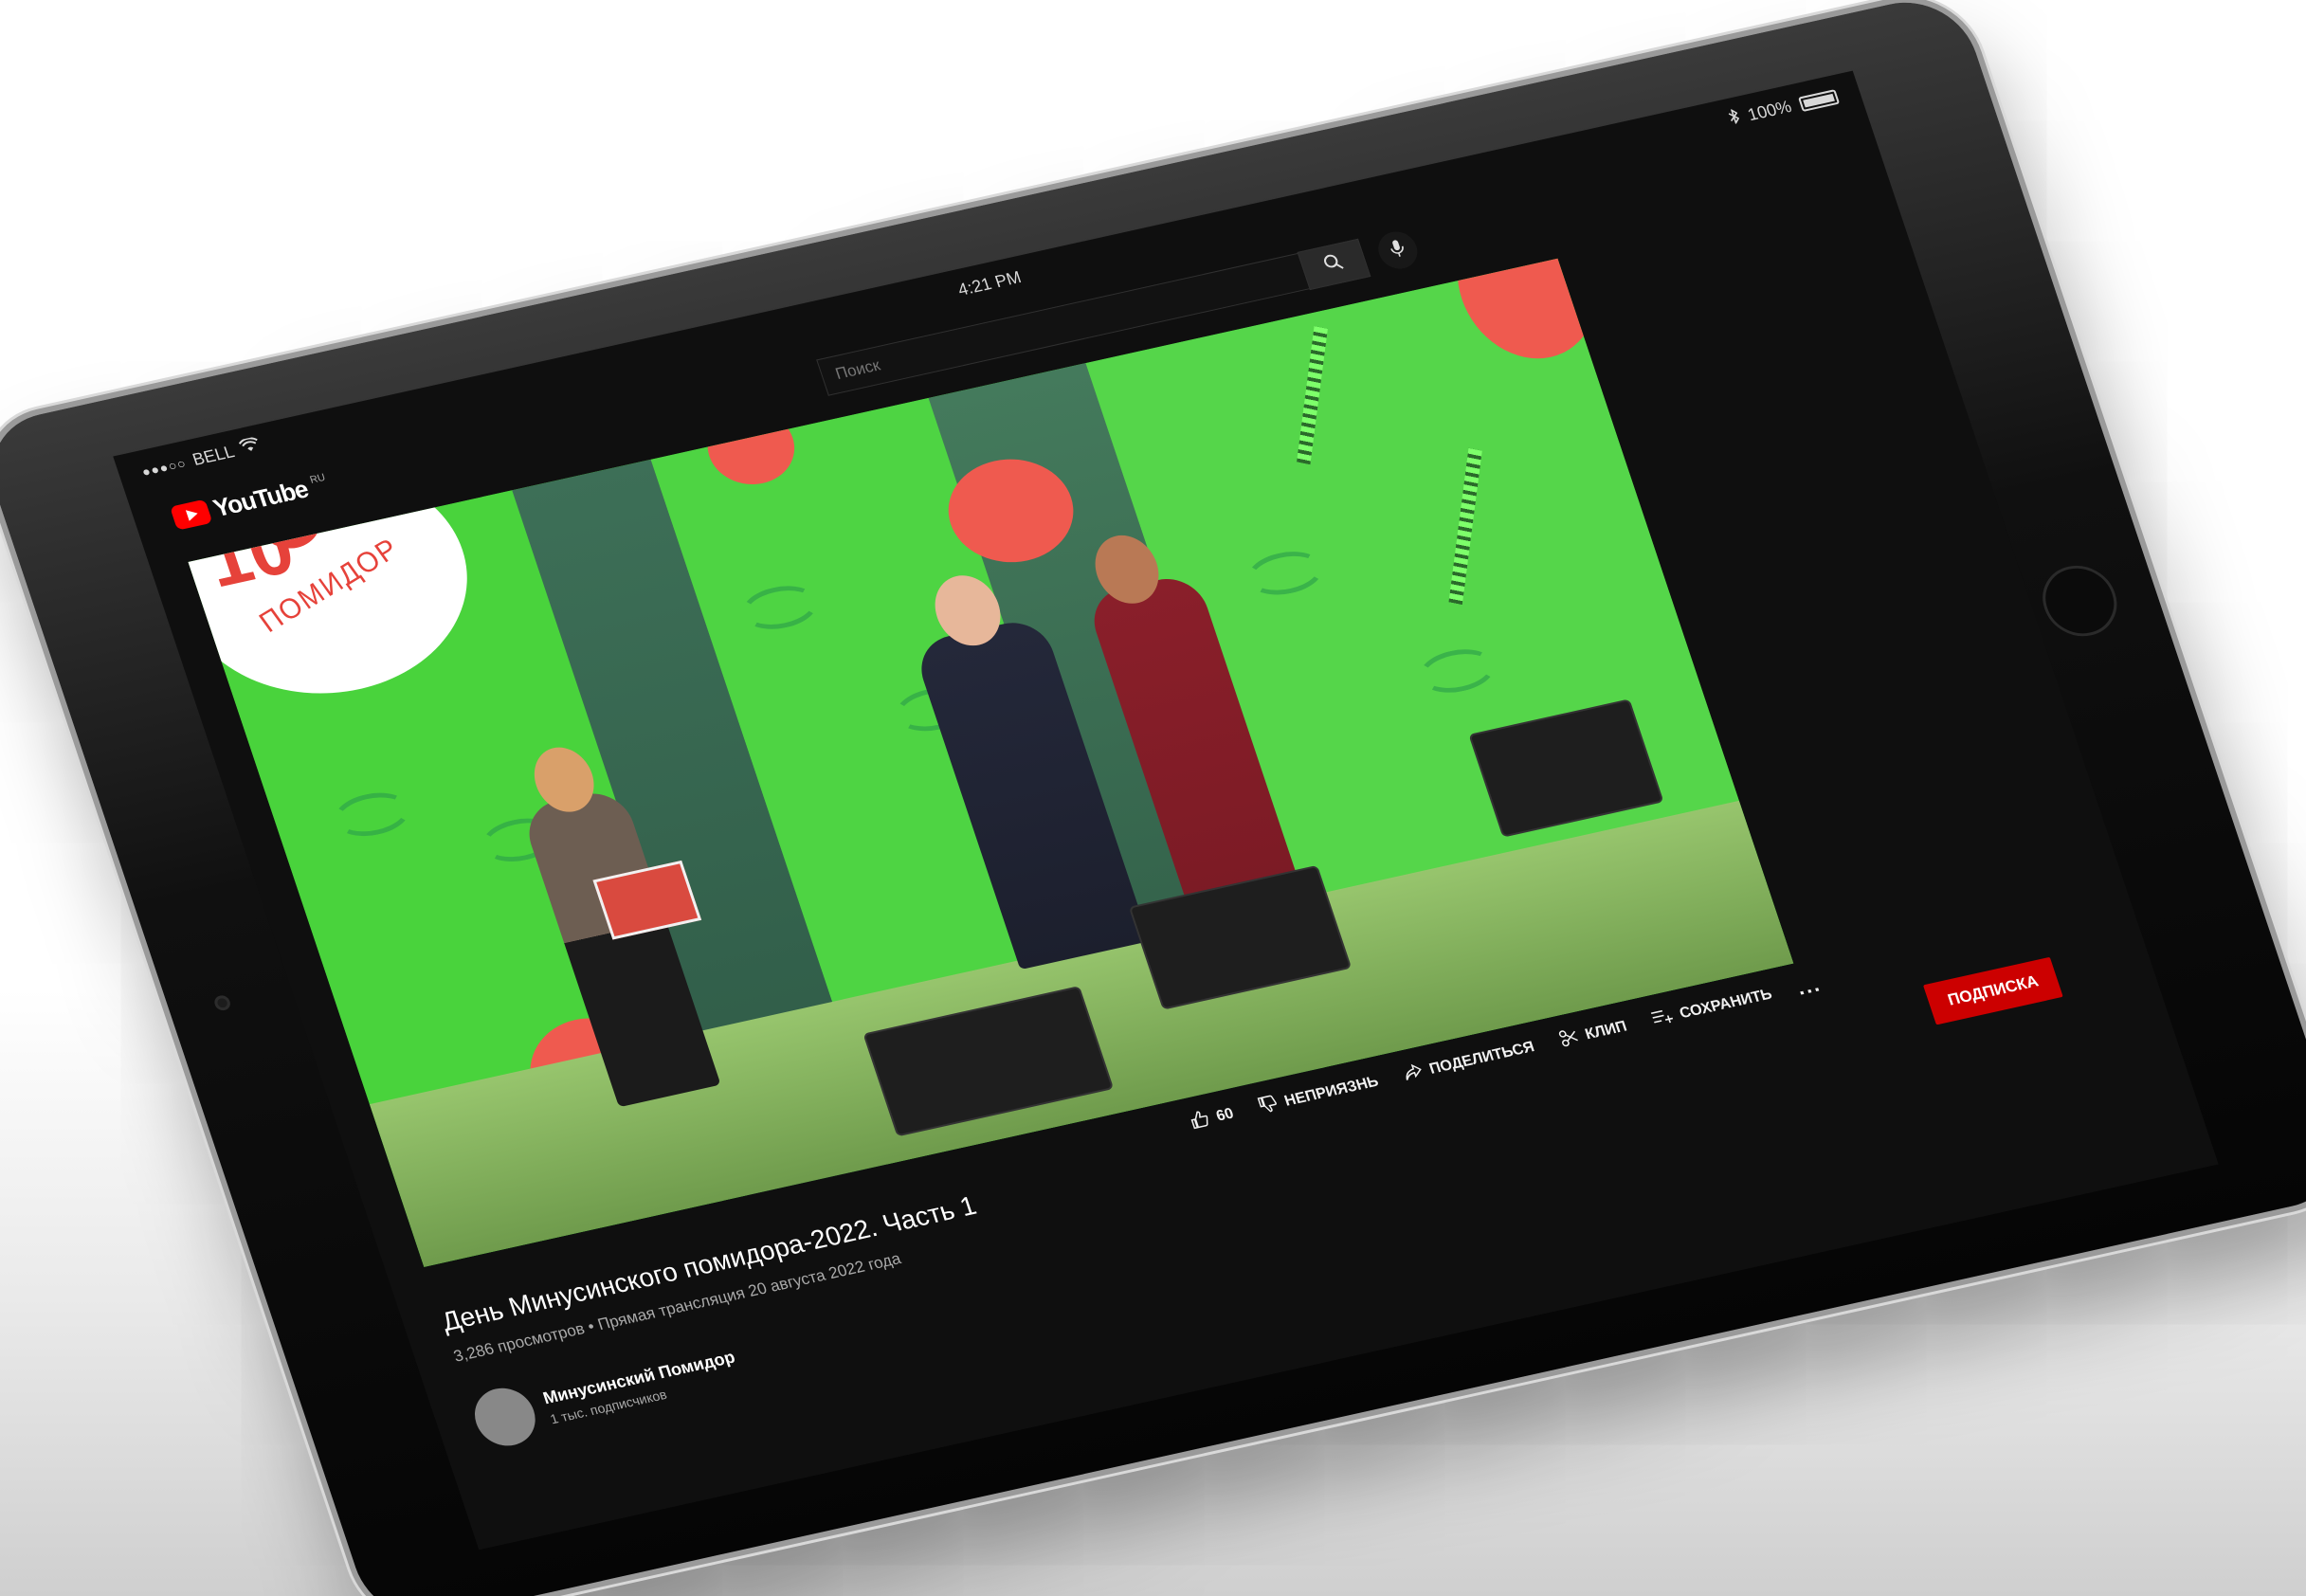 This screenshot has width=2306, height=1596. I want to click on youtube-play-icon, so click(191, 515).